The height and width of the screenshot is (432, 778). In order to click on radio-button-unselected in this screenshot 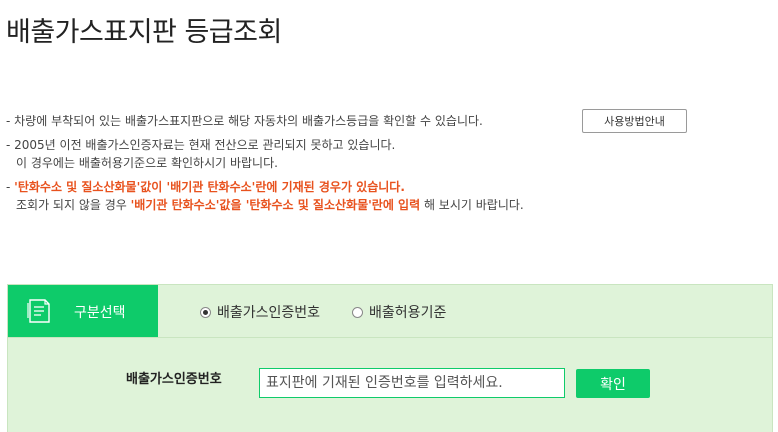, I will do `click(358, 312)`.